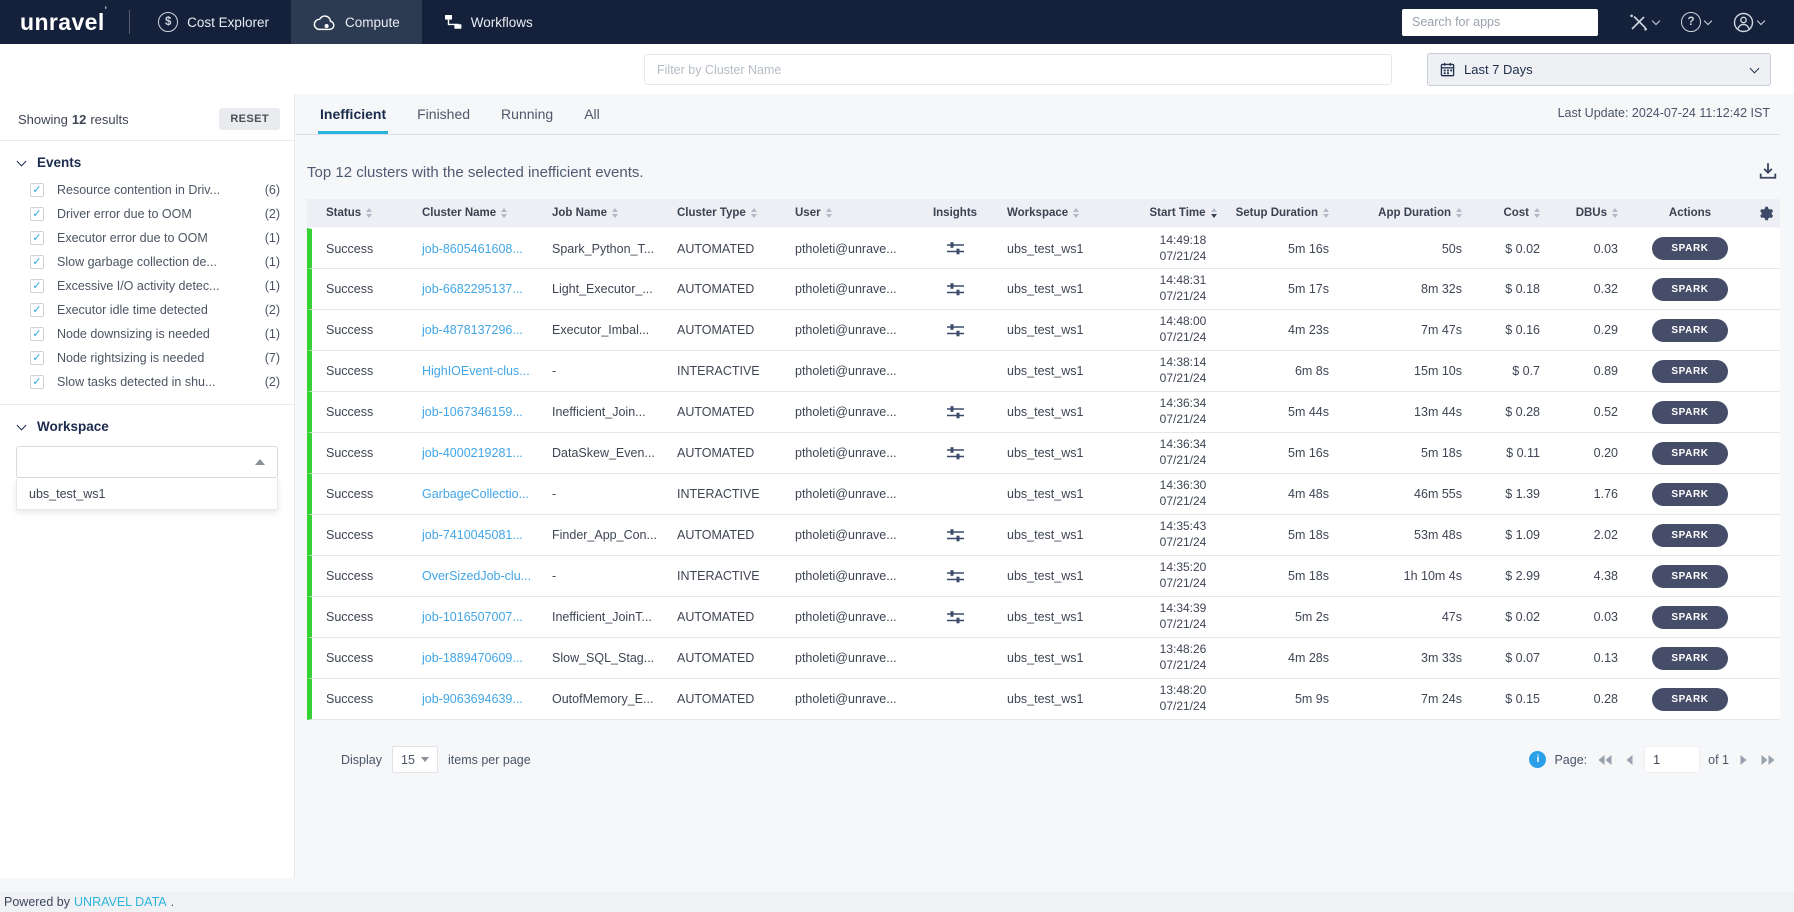 Image resolution: width=1794 pixels, height=912 pixels. Describe the element at coordinates (249, 119) in the screenshot. I see `reset-button: RESET` at that location.